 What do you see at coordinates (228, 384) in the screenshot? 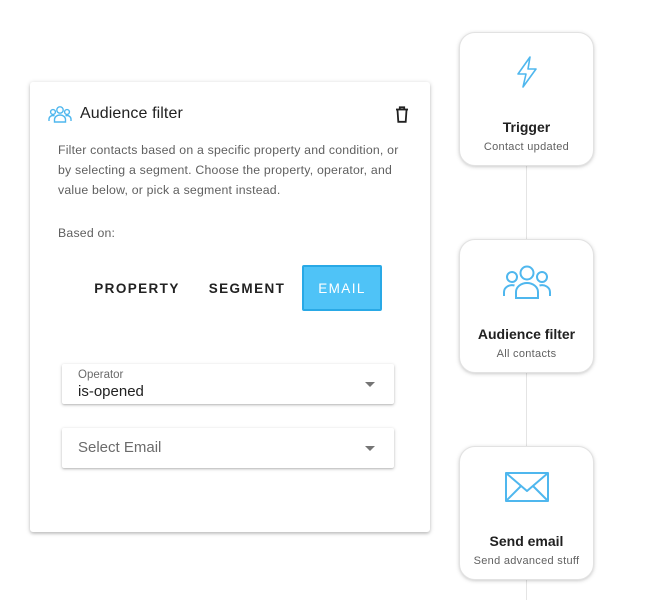
I see `operator-select: Operator is-opened` at bounding box center [228, 384].